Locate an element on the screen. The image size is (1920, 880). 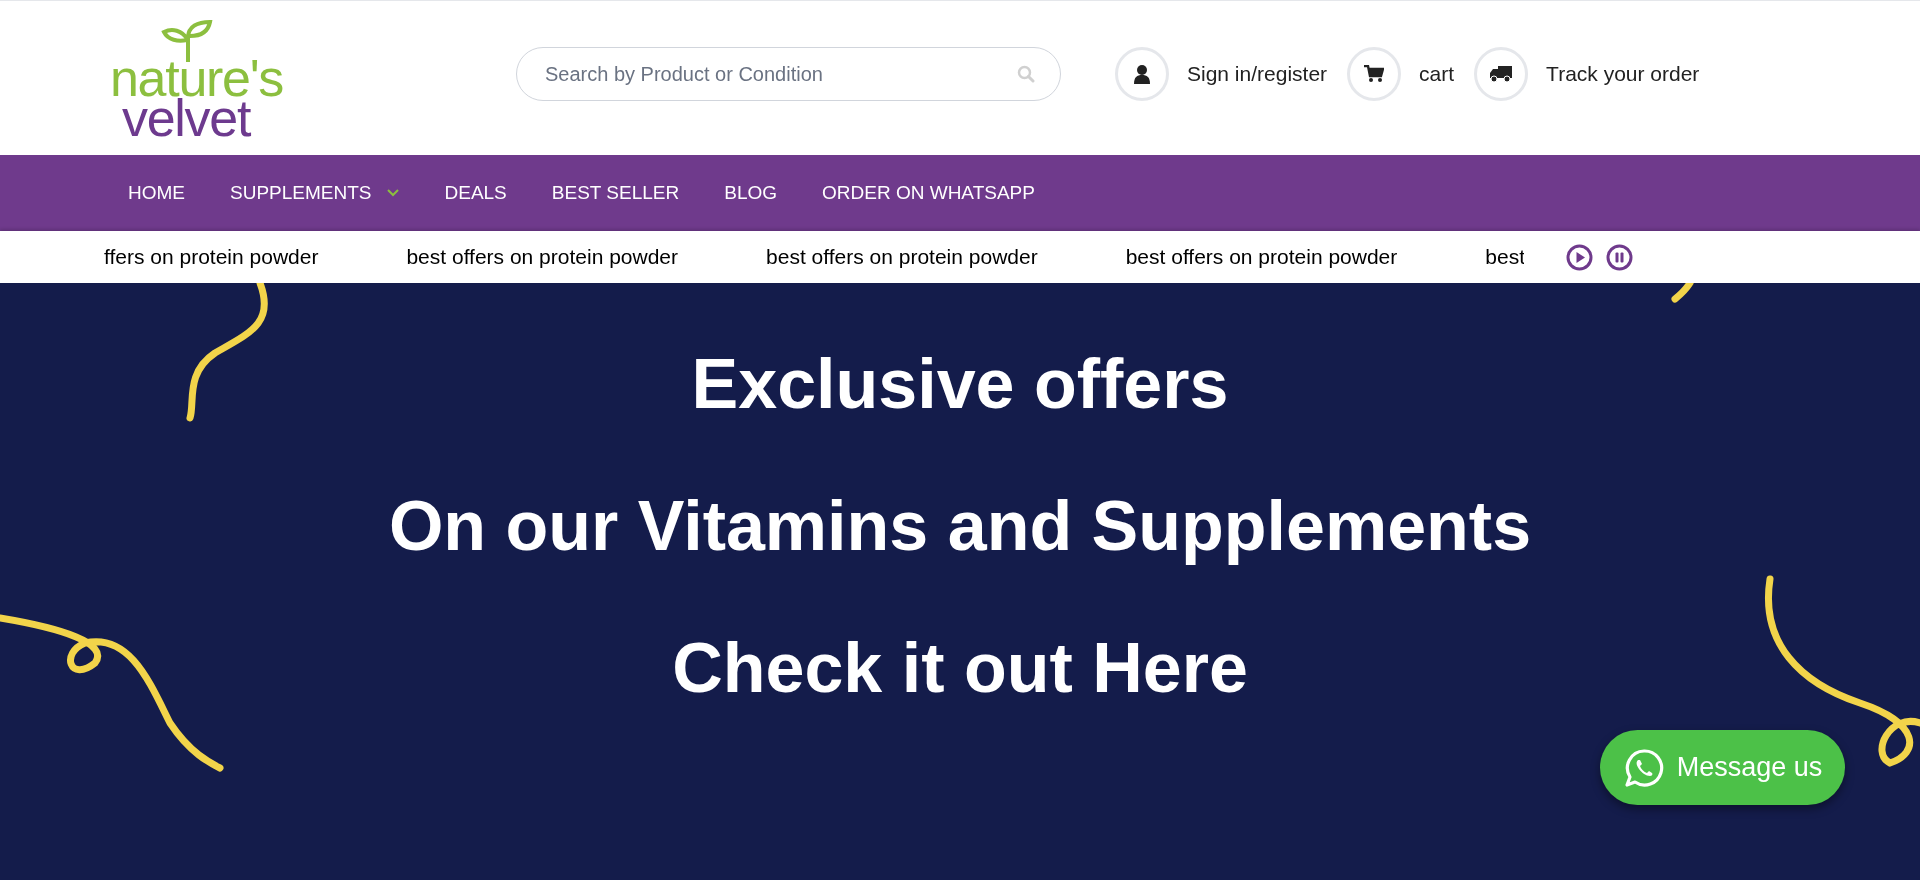
pause-icon is located at coordinates (1619, 257).